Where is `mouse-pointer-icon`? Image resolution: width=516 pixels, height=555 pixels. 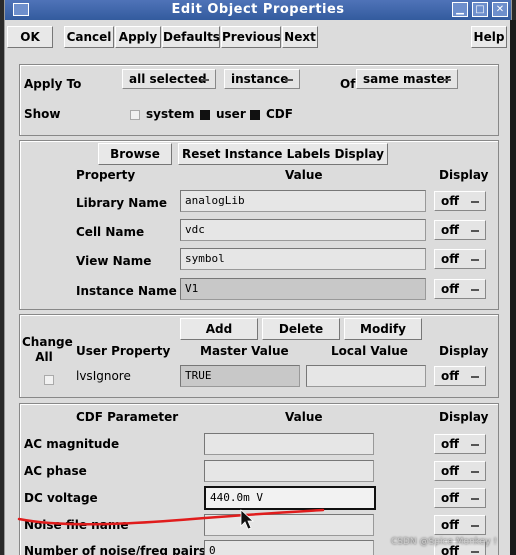 mouse-pointer-icon is located at coordinates (247, 519).